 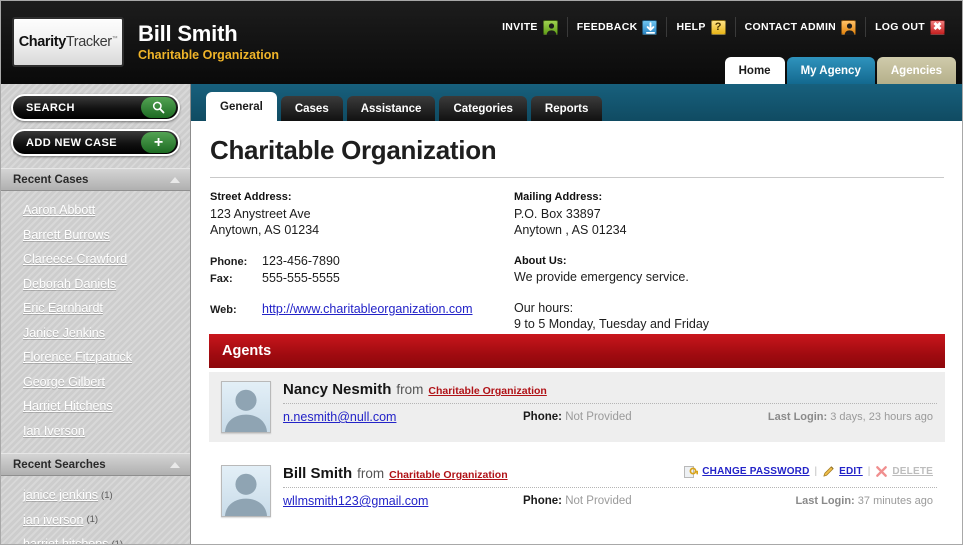 What do you see at coordinates (95, 431) in the screenshot?
I see `list-item: Ian Iverson` at bounding box center [95, 431].